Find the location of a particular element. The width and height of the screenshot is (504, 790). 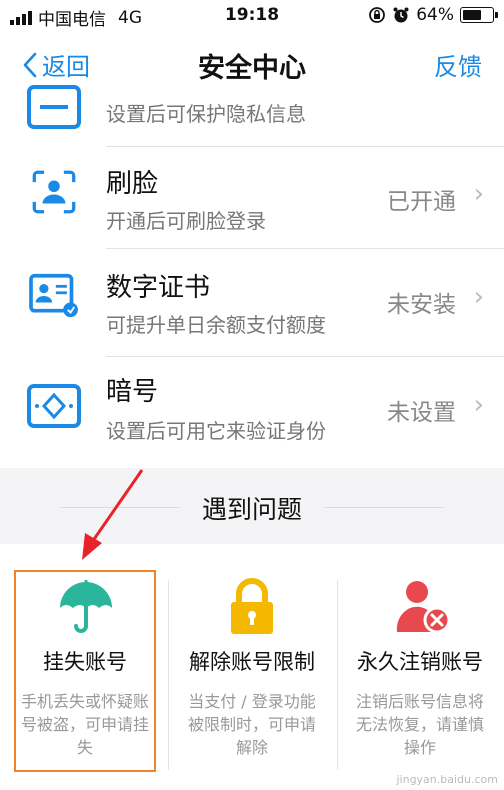

watermark: jingyan.baidu.com is located at coordinates (447, 779).